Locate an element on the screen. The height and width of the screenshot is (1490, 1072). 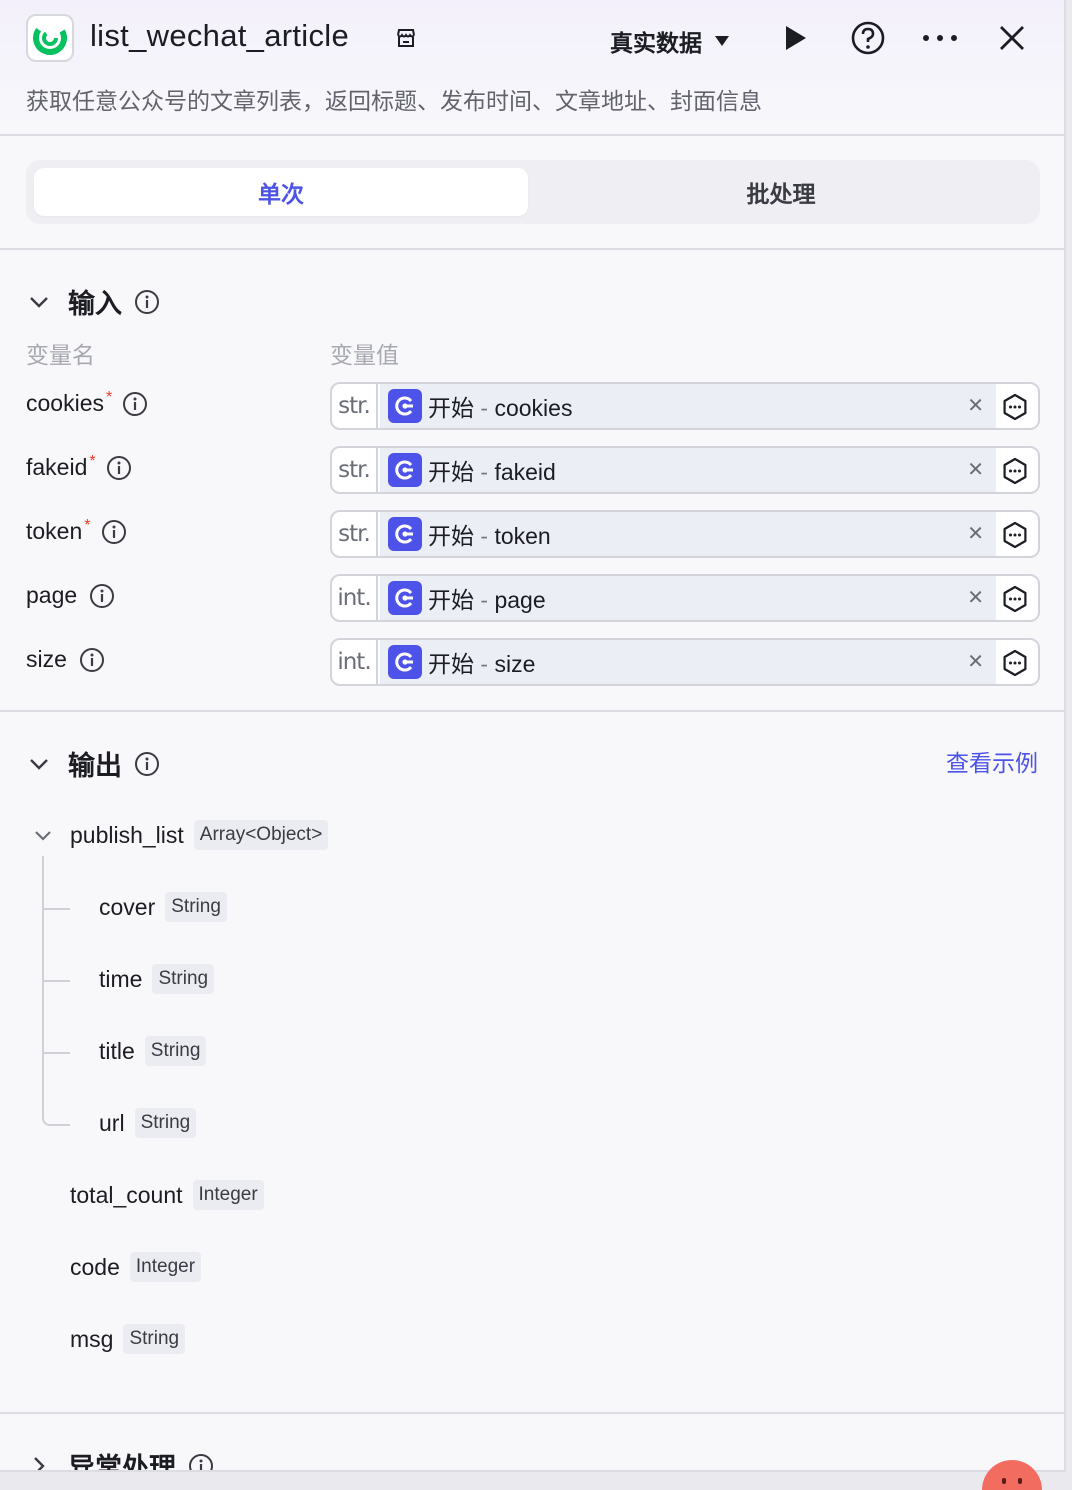
input-var-label: page is located at coordinates (52, 595).